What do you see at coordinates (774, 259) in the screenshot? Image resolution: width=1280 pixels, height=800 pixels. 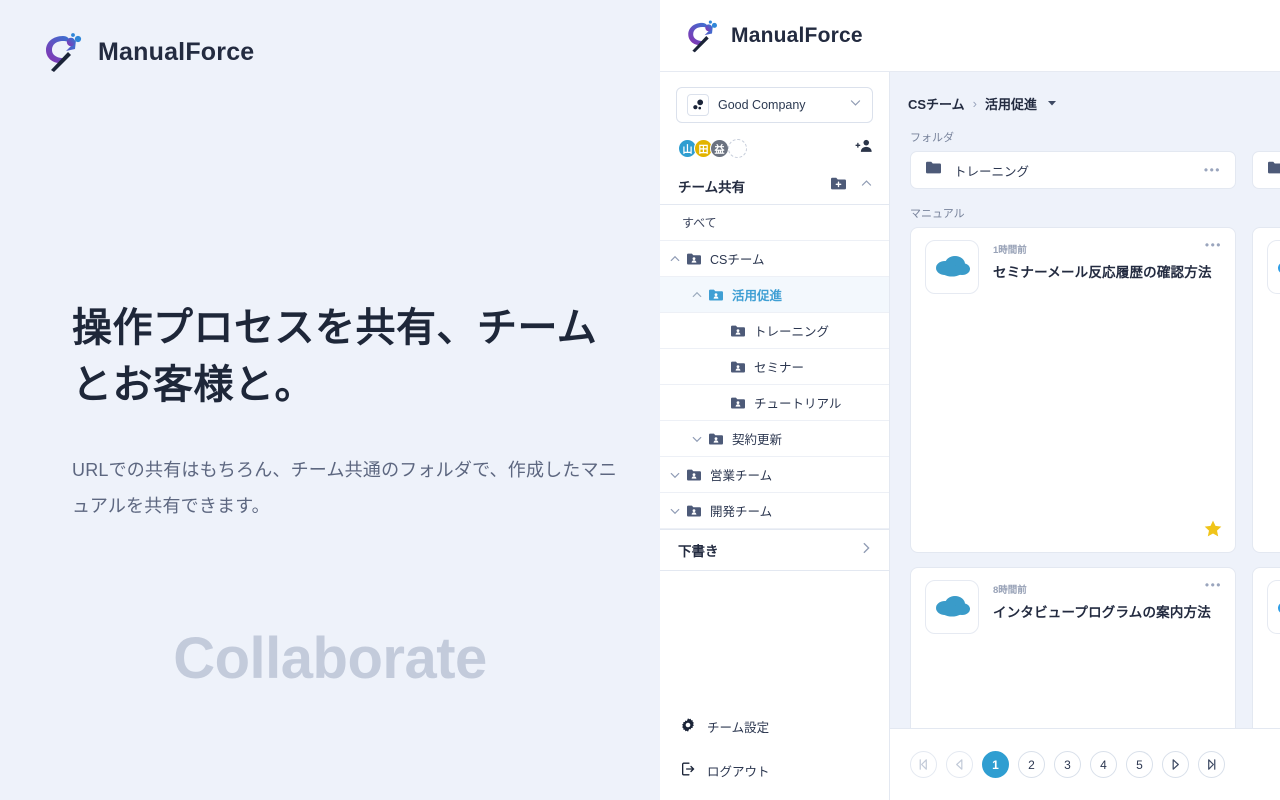 I see `tree-item-cs-team: CSチーム` at bounding box center [774, 259].